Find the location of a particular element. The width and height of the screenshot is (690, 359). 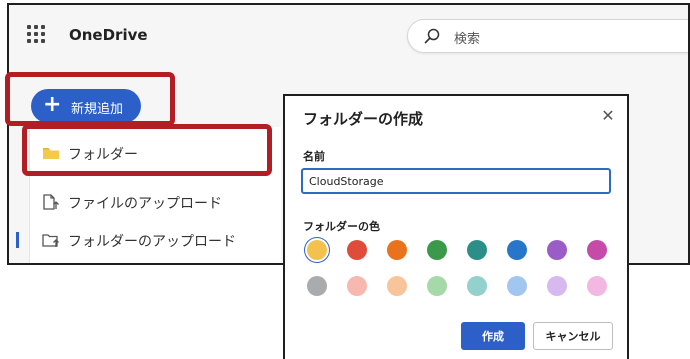

highlight-folder-item is located at coordinates (147, 150).